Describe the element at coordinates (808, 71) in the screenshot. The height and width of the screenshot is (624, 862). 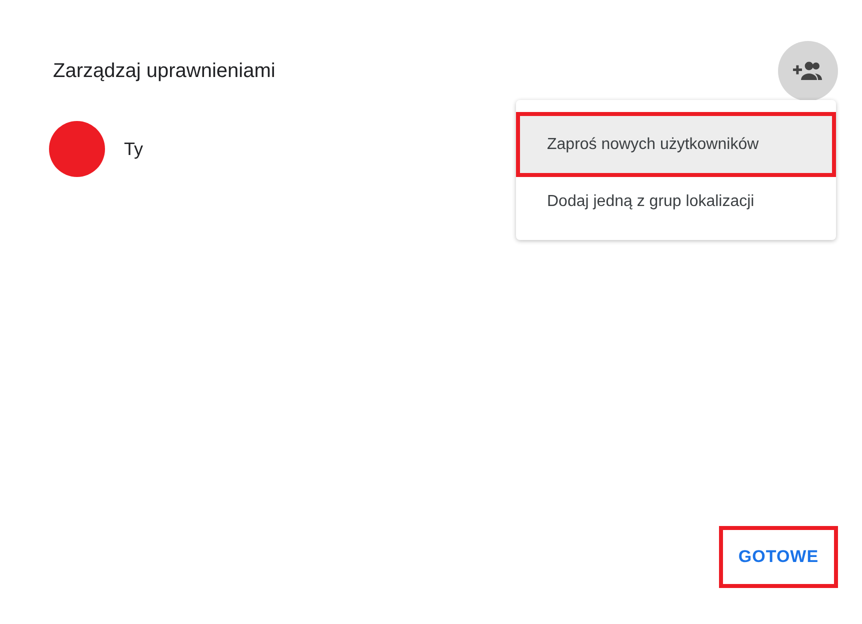
I see `add-people-icon` at that location.